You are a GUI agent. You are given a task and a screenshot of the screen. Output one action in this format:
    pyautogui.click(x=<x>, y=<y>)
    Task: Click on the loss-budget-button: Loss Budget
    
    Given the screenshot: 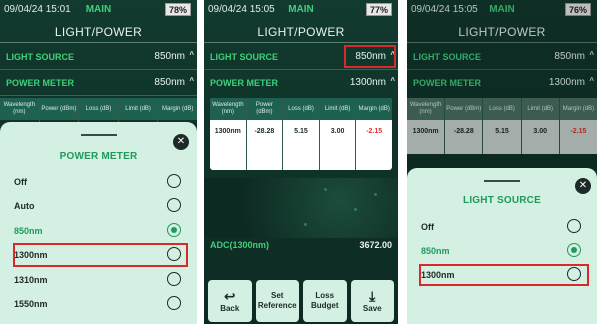 What is the action you would take?
    pyautogui.click(x=325, y=301)
    